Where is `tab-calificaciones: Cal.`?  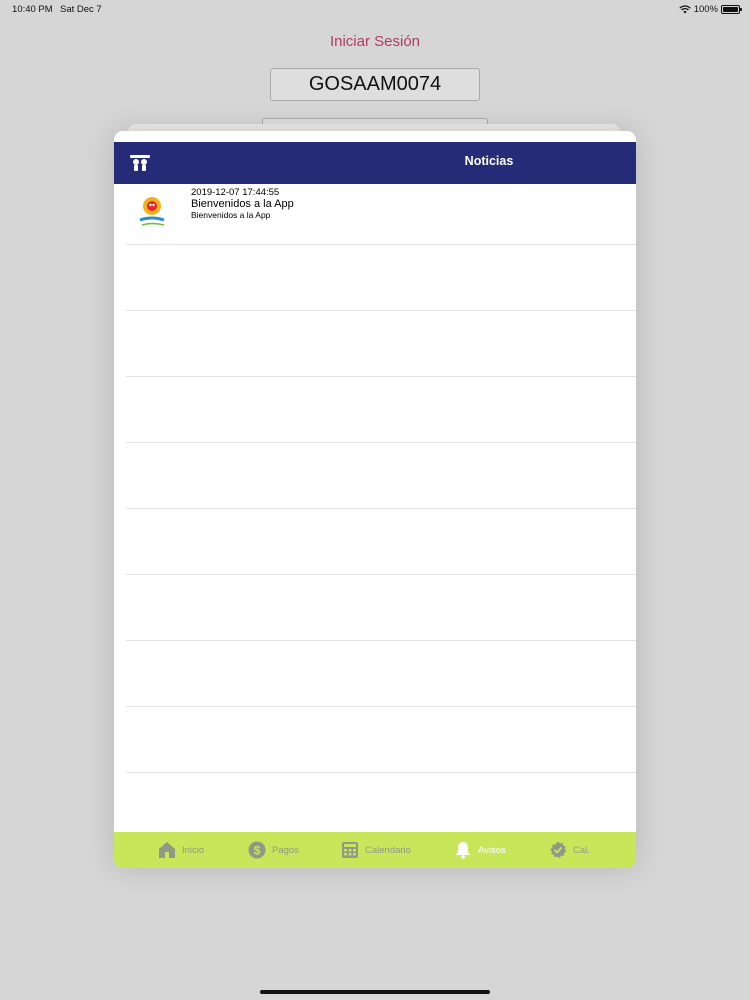 tab-calificaciones: Cal. is located at coordinates (569, 850).